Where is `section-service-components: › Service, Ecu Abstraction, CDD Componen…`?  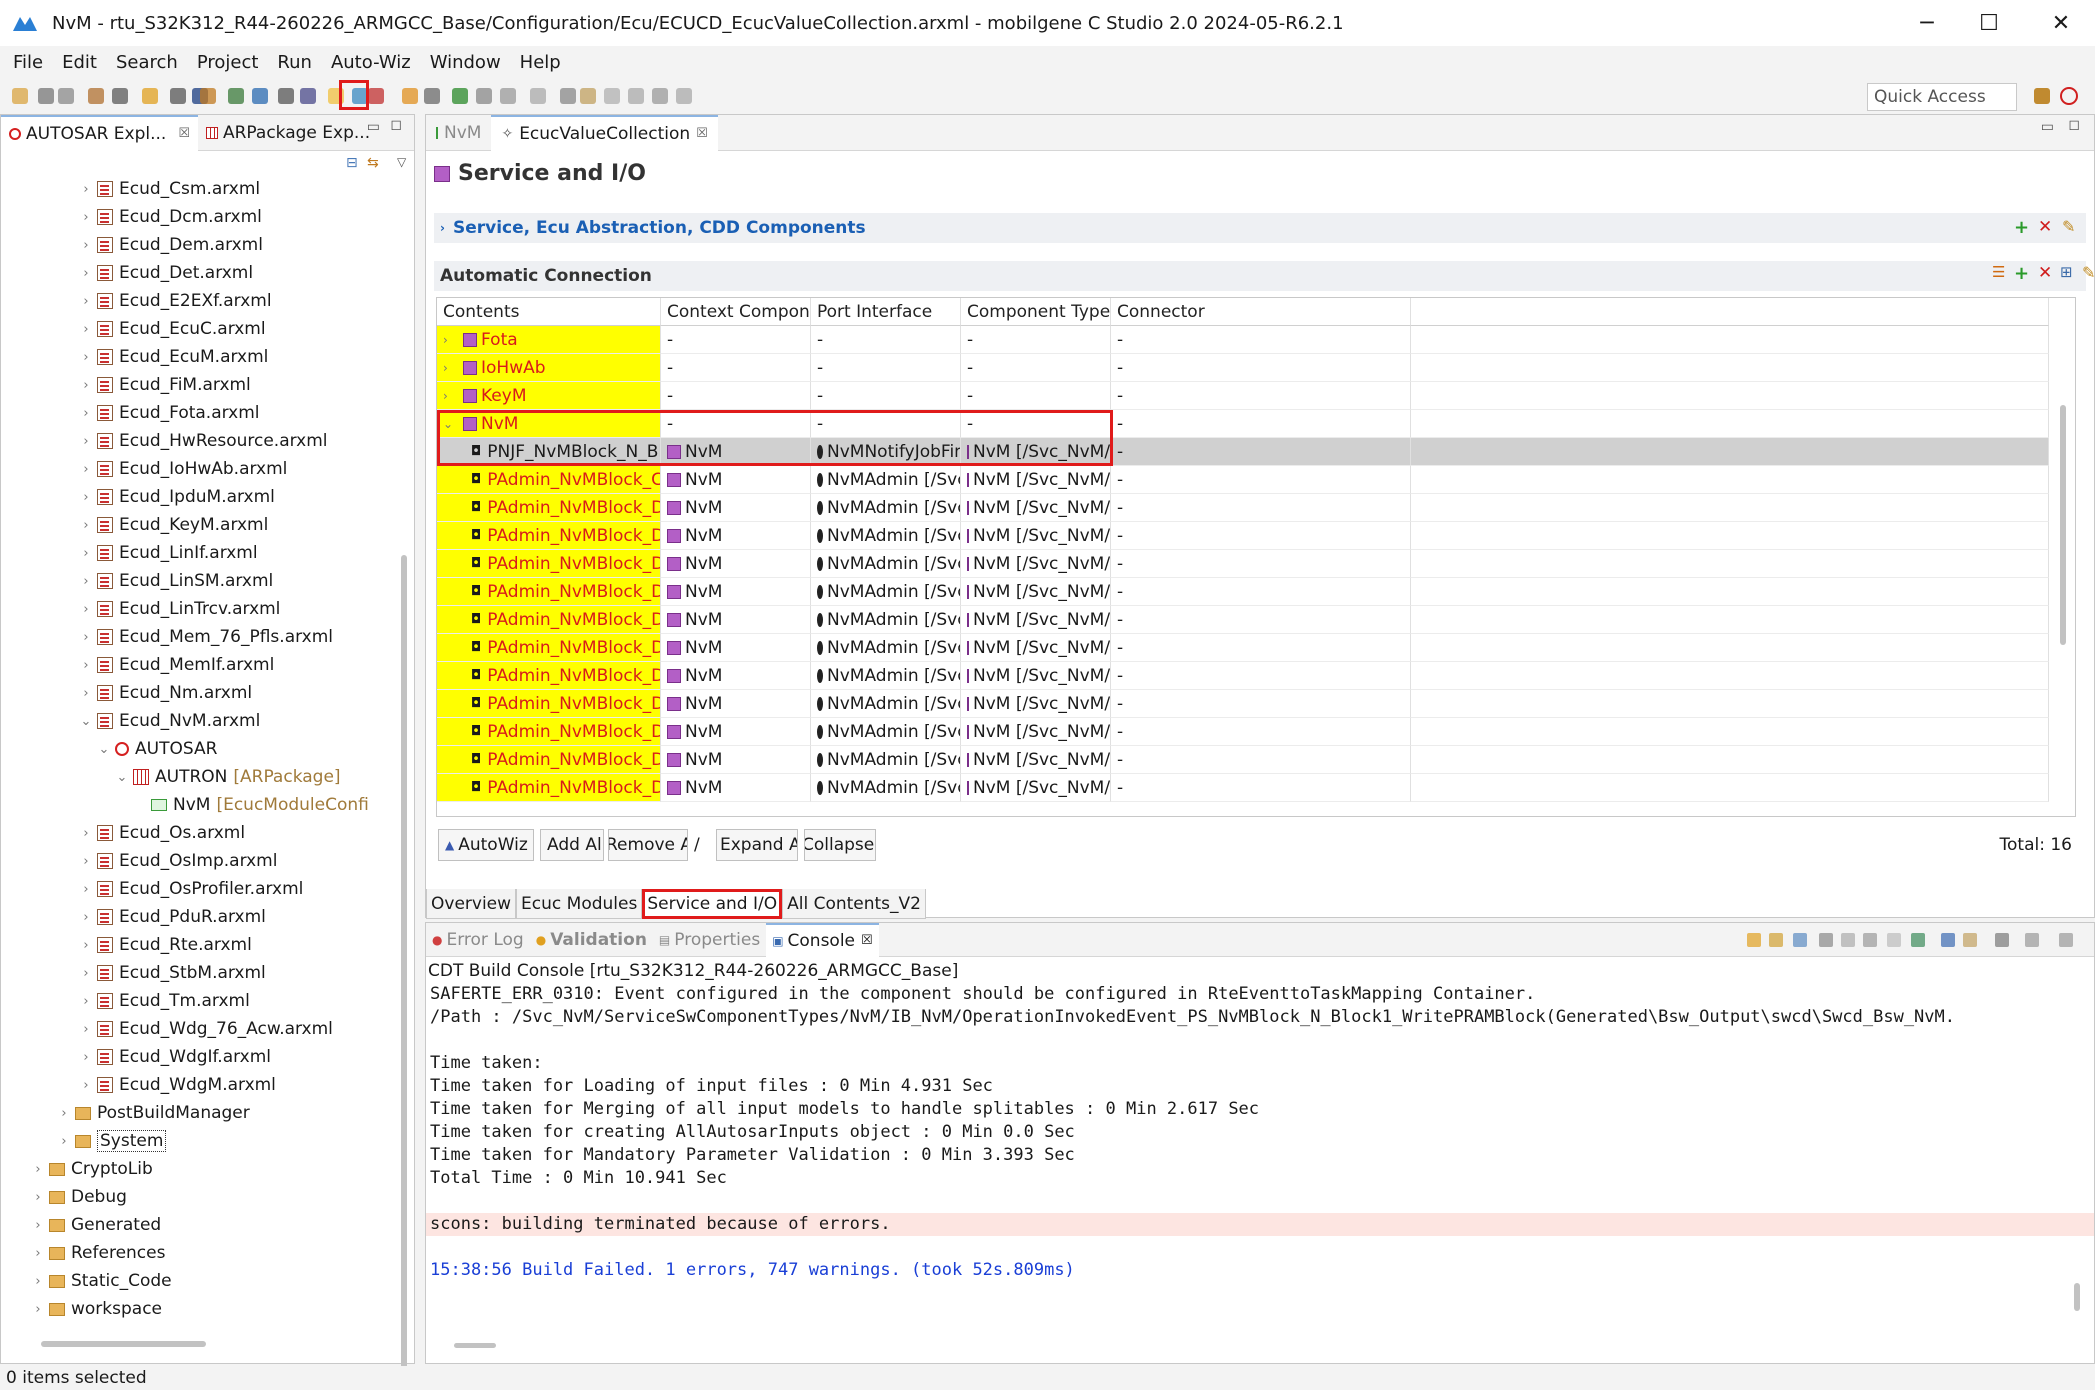
section-service-components: › Service, Ecu Abstraction, CDD Componen… is located at coordinates (1260, 228).